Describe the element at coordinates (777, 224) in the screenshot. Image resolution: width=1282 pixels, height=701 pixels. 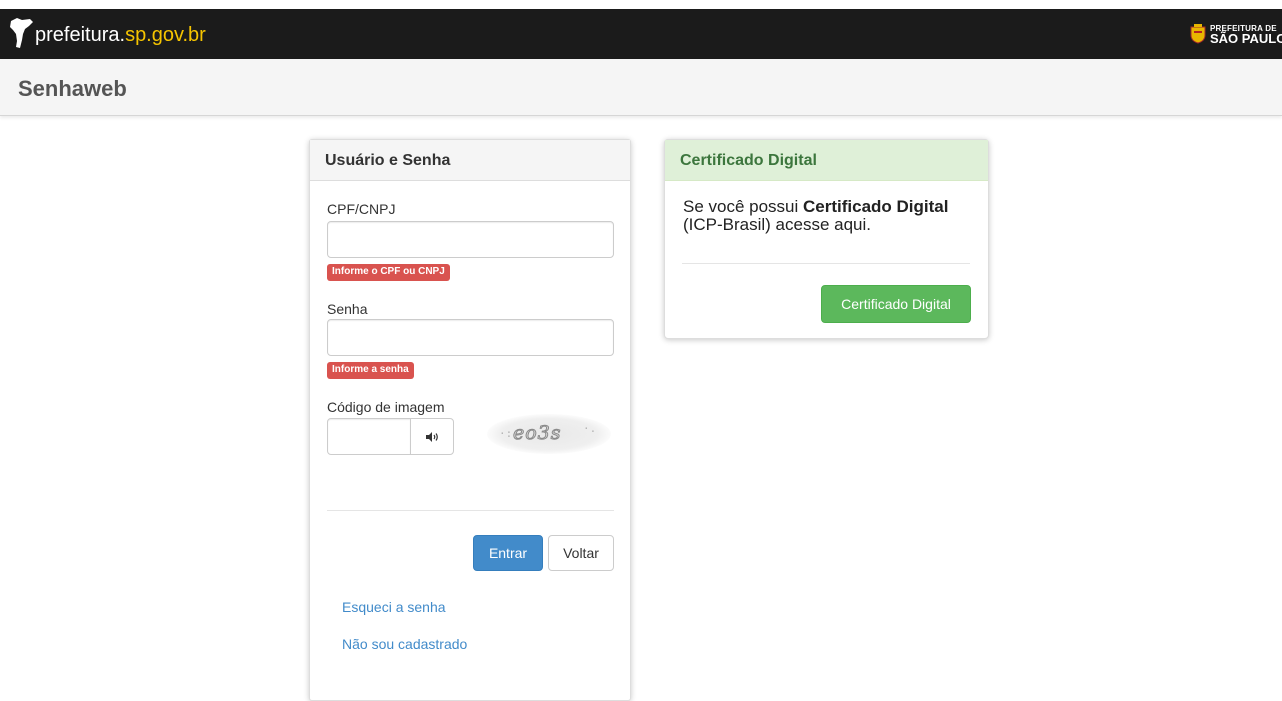
I see `cert-text-part2: (ICP-Brasil) acesse aqui.` at that location.